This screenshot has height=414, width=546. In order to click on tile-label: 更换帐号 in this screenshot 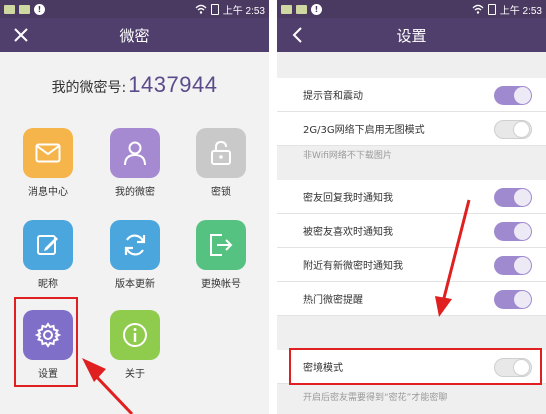, I will do `click(221, 284)`.